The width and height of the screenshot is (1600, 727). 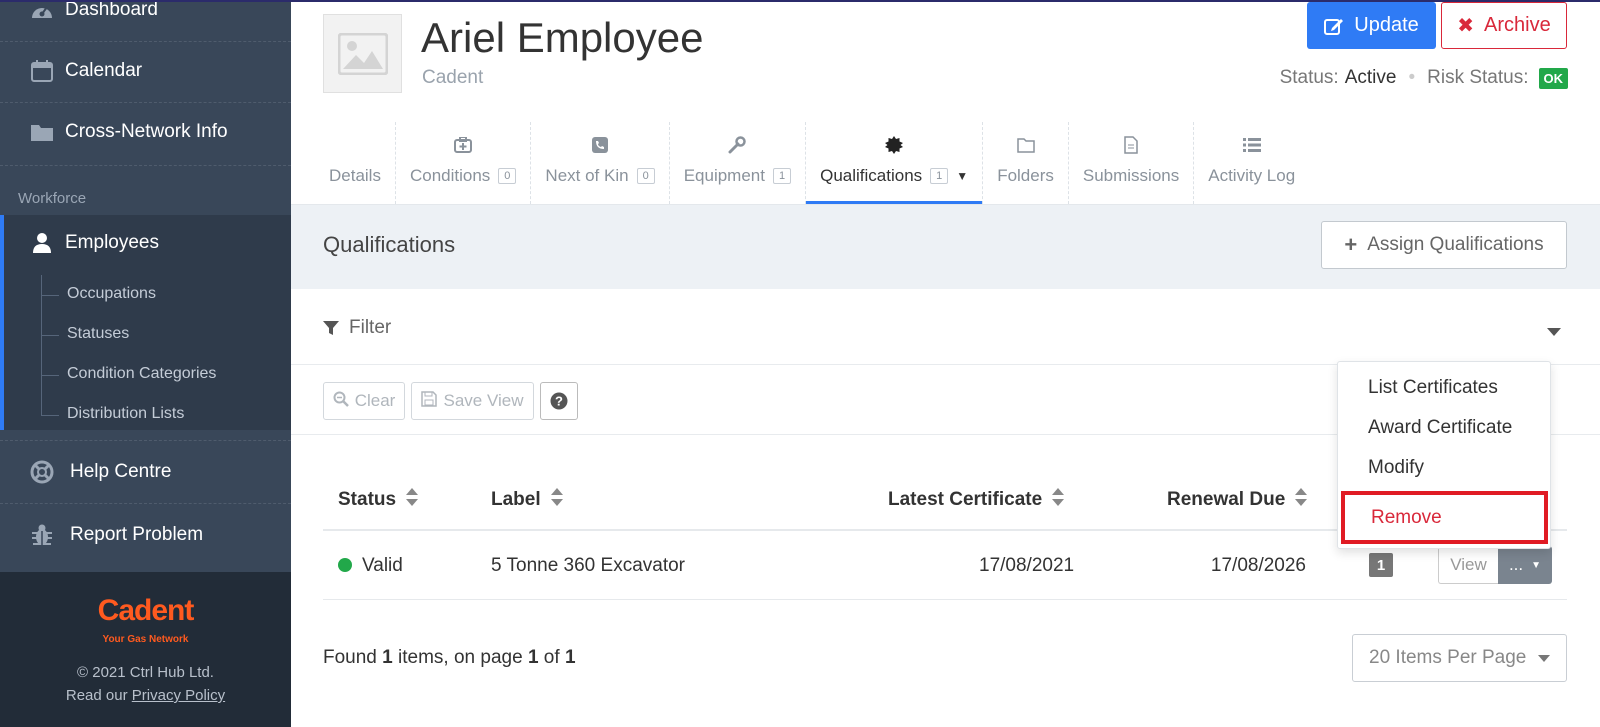 I want to click on per-page-value: 20 Items Per Page, so click(x=1448, y=657).